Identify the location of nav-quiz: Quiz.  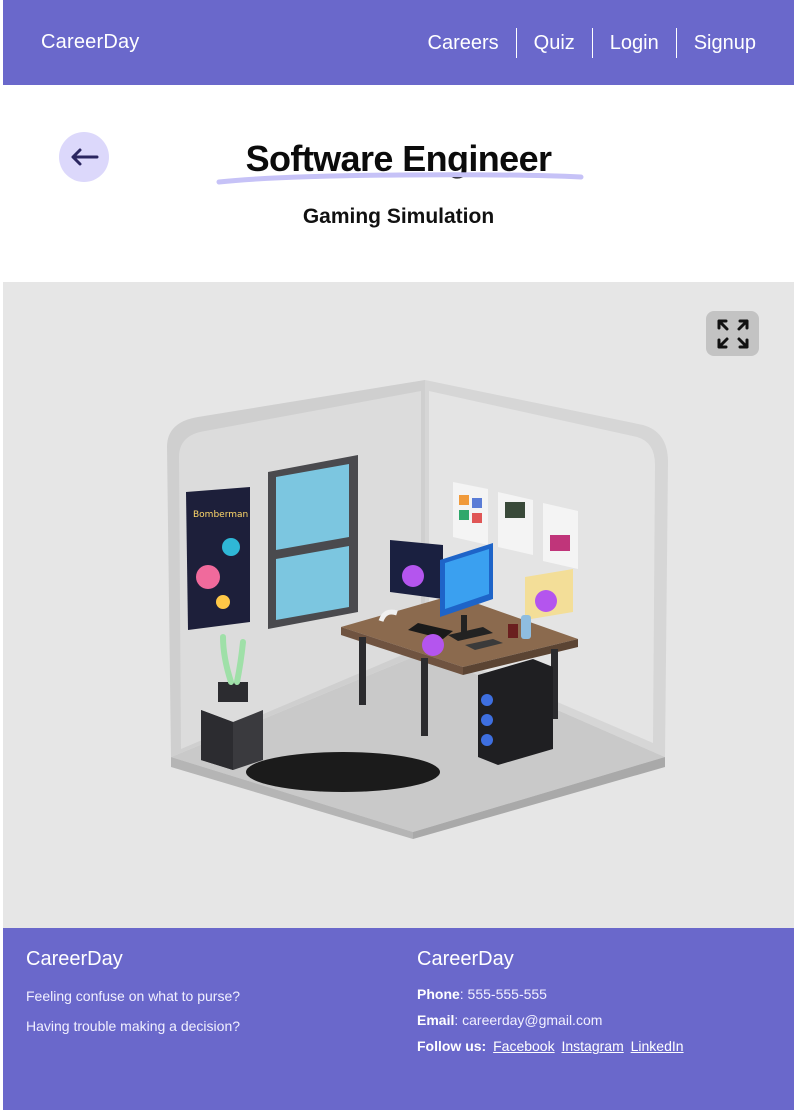
(554, 43).